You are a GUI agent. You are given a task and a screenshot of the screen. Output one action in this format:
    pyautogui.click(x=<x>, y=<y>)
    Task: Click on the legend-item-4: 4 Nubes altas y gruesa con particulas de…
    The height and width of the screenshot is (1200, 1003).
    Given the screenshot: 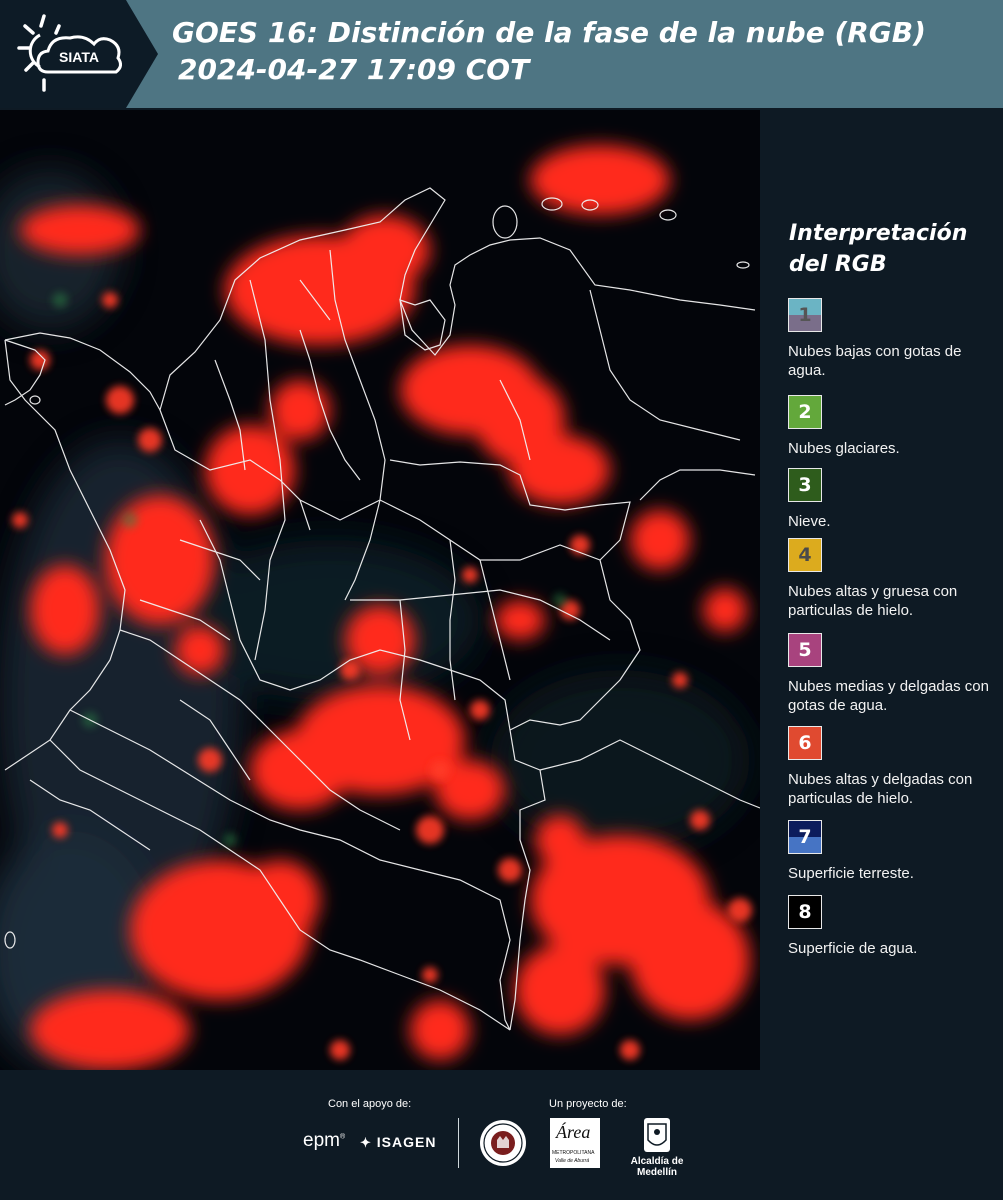 What is the action you would take?
    pyautogui.click(x=895, y=579)
    